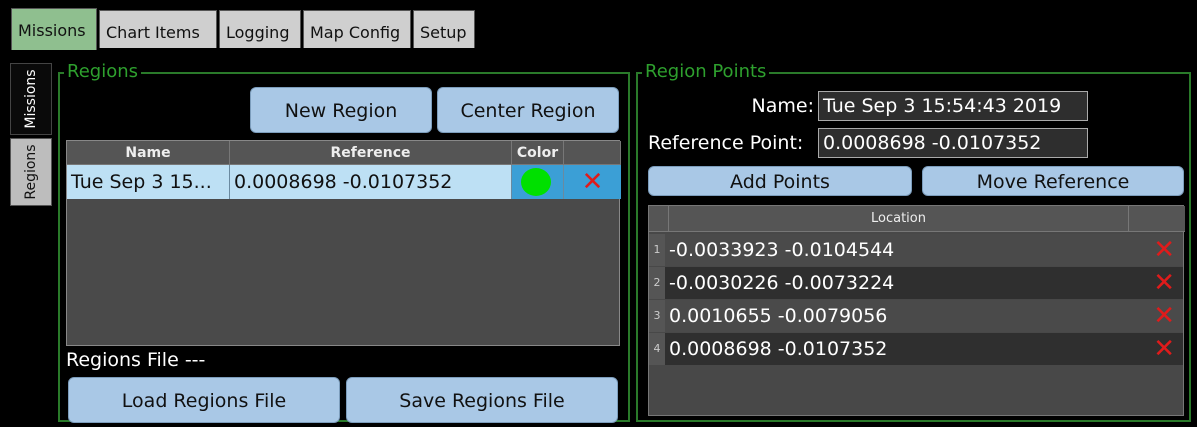 Image resolution: width=1197 pixels, height=427 pixels. I want to click on regions-group-title: Regions, so click(102, 72).